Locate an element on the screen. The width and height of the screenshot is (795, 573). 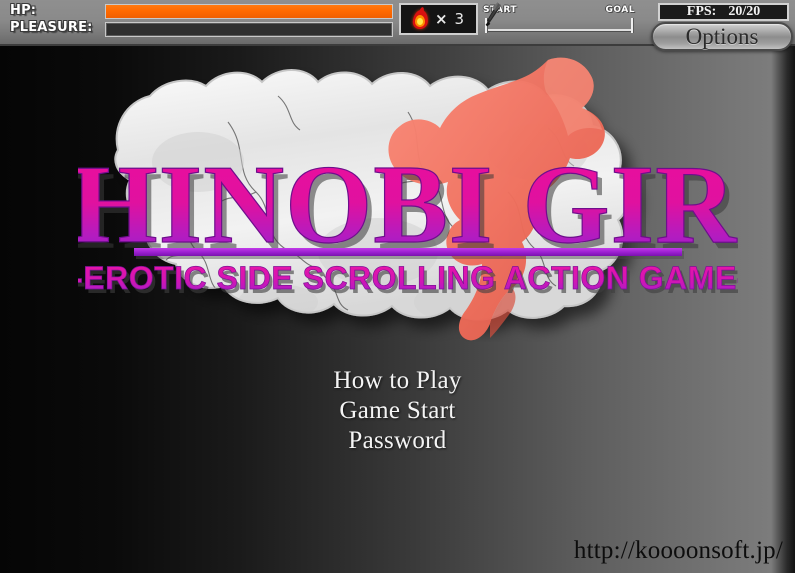
fps-value: 20/20 is located at coordinates (744, 11).